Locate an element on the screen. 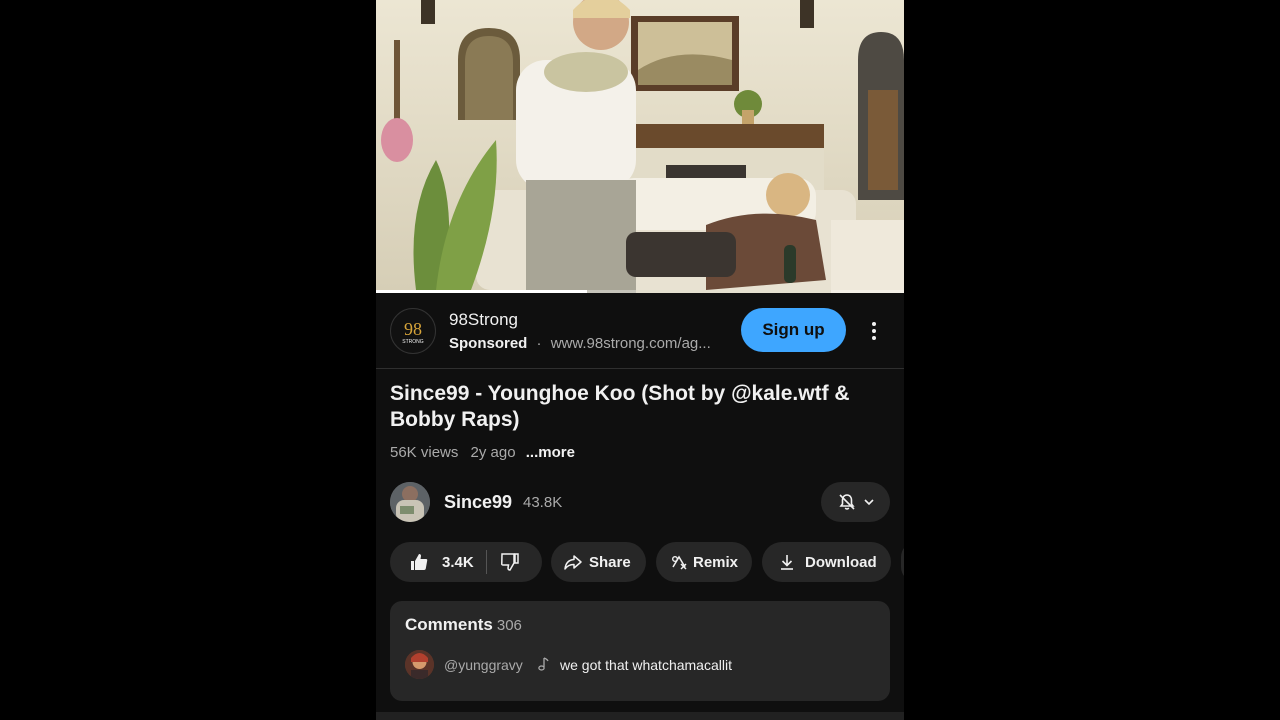  remix-button: Remix is located at coordinates (704, 562).